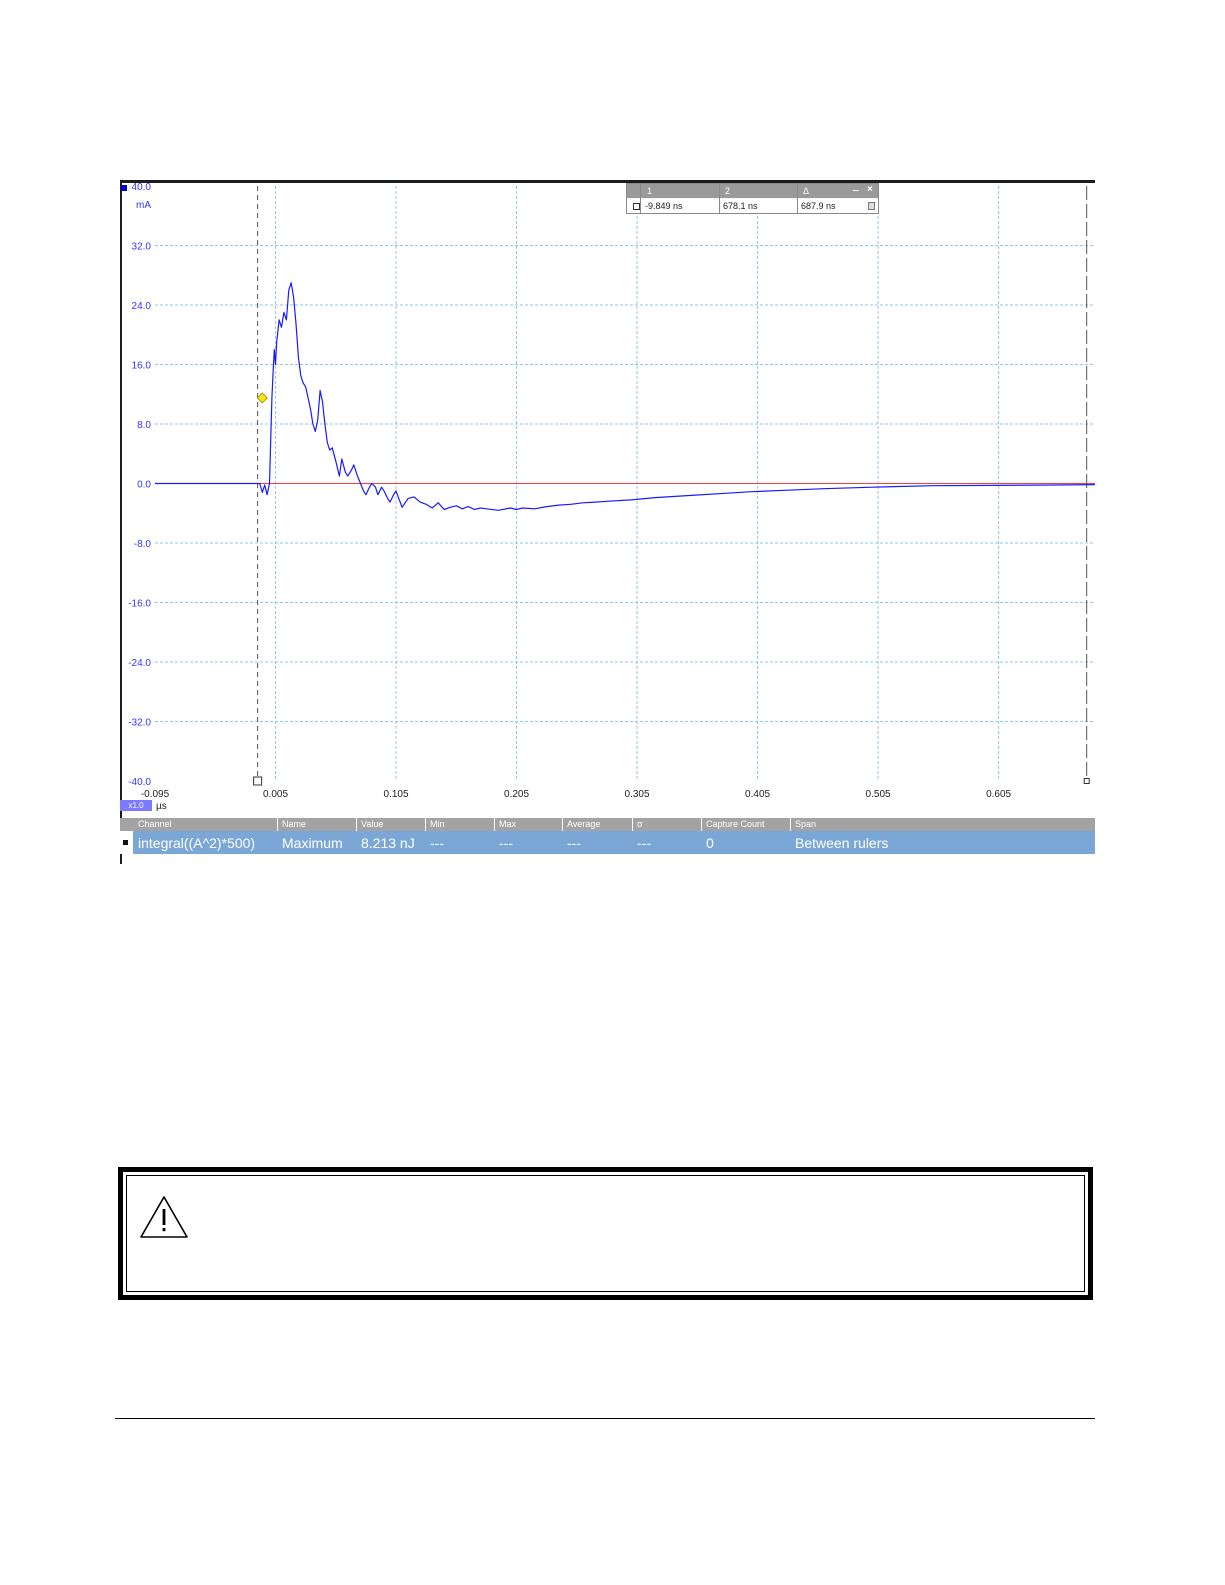  Describe the element at coordinates (143, 205) in the screenshot. I see `y-axis-unit: mA` at that location.